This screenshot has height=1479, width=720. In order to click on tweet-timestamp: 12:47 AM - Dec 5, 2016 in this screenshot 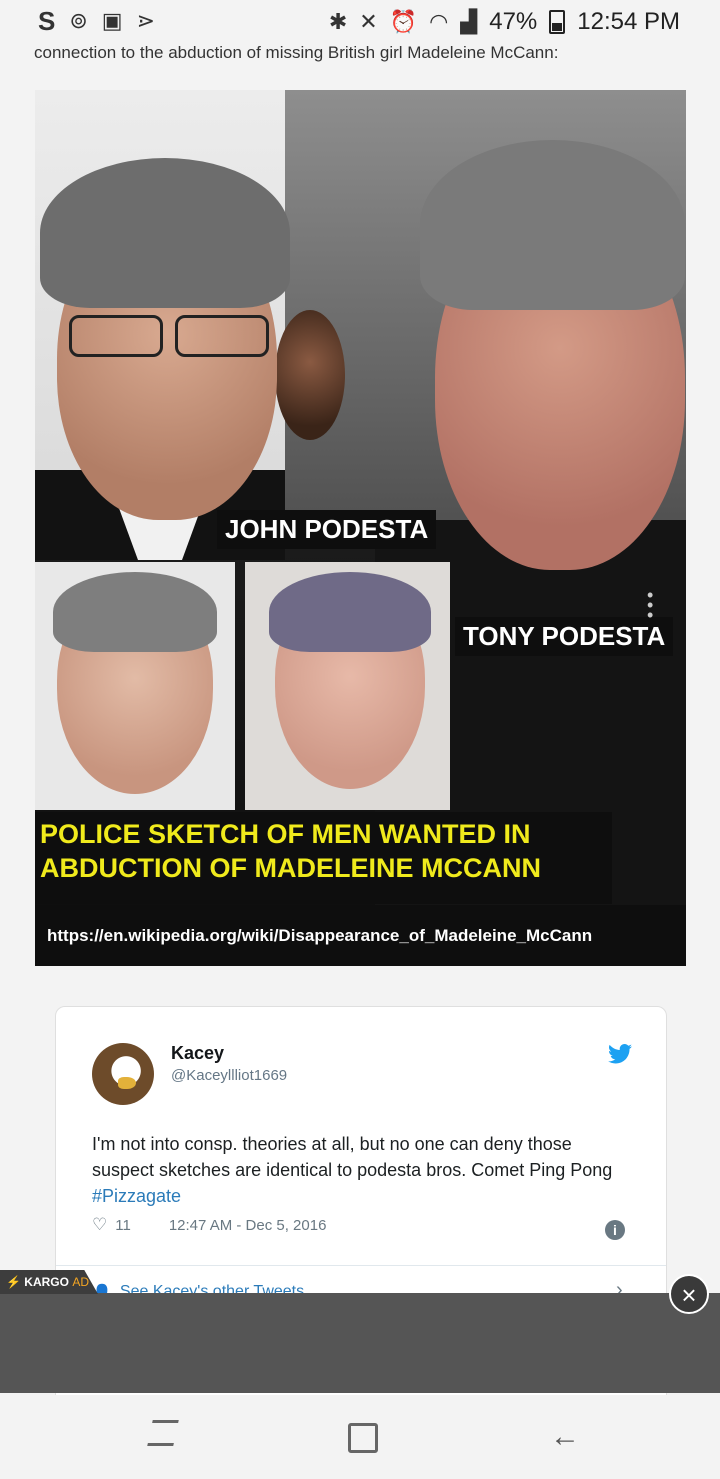, I will do `click(248, 1225)`.